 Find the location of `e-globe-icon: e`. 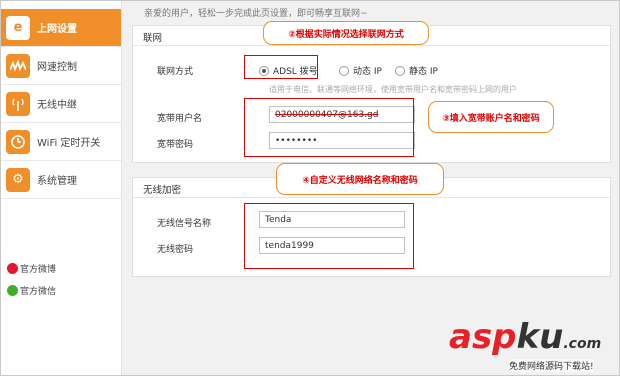

e-globe-icon: e is located at coordinates (18, 27).